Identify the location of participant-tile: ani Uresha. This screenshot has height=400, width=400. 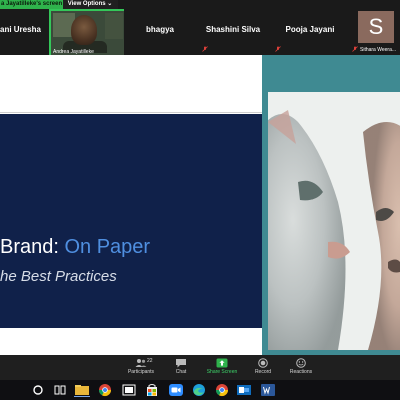
(24, 32).